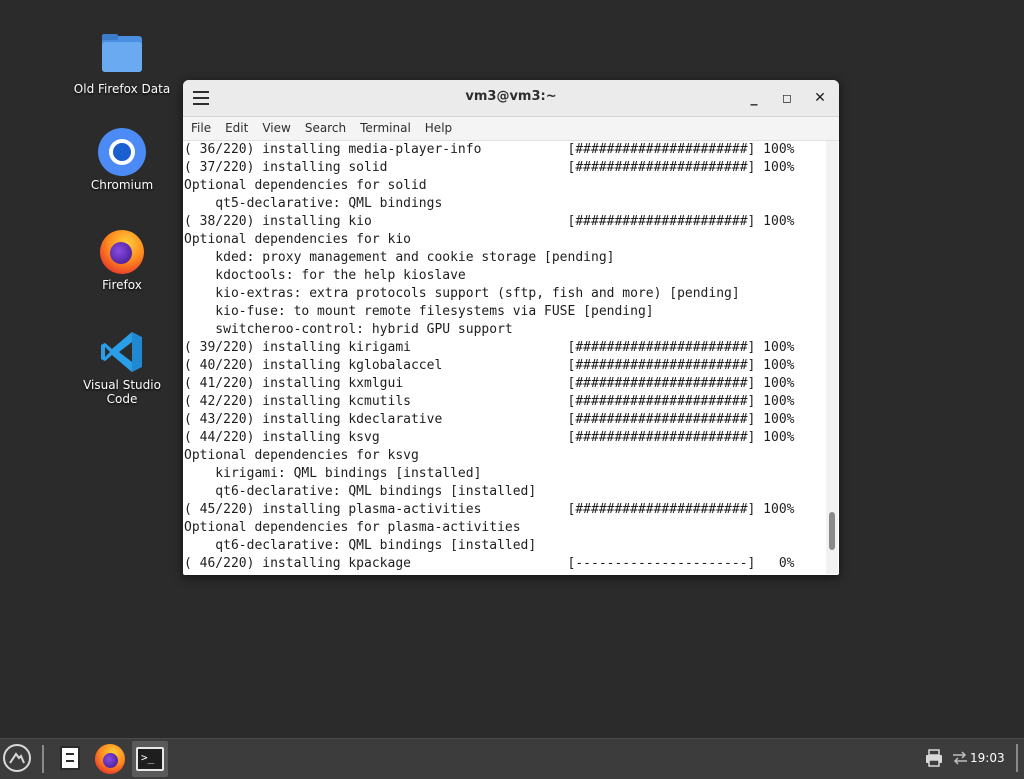  I want to click on minimize-button: _, so click(754, 98).